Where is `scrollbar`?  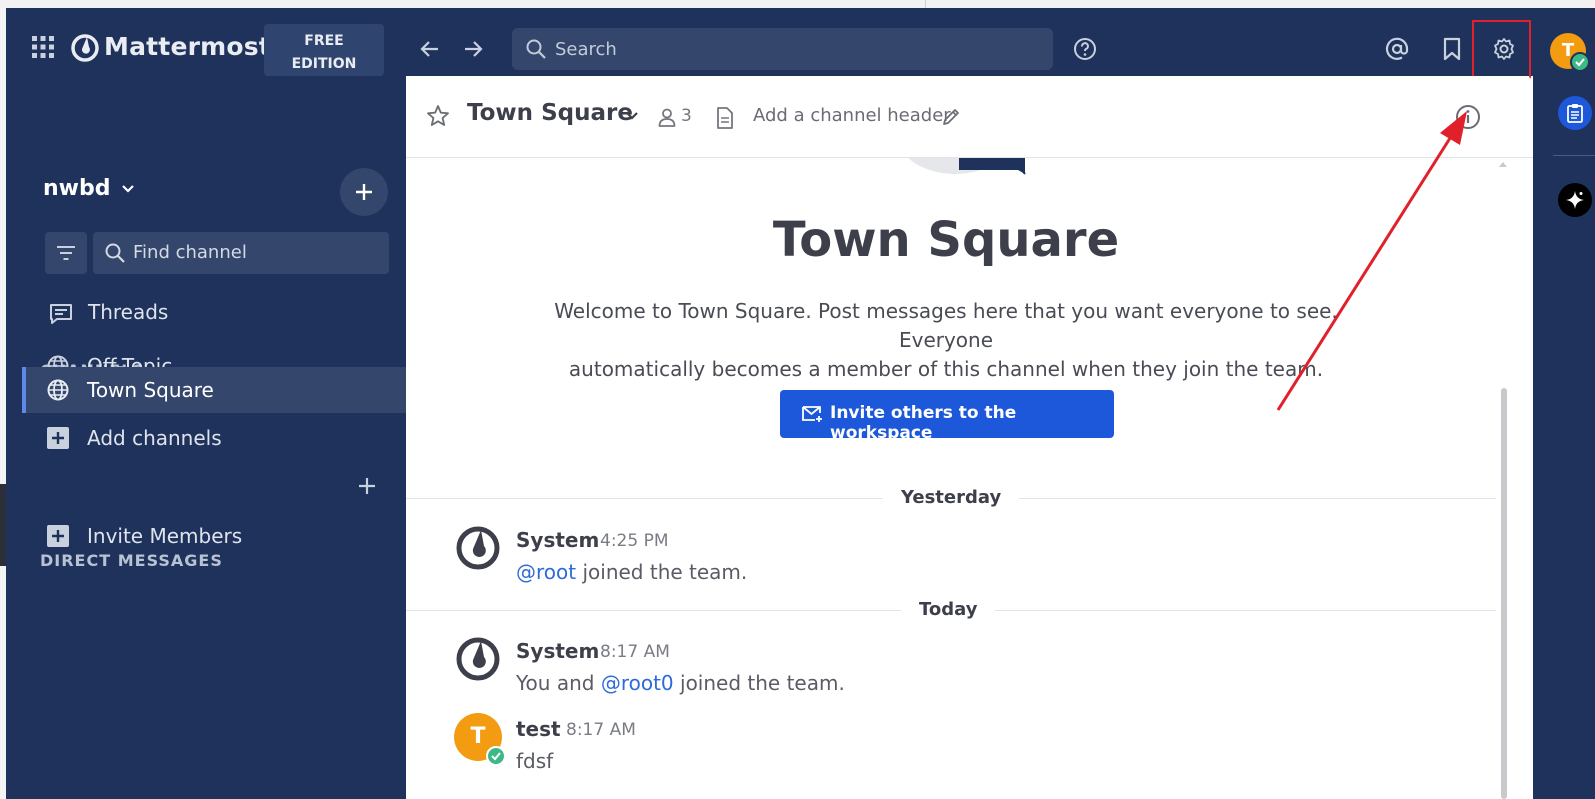
scrollbar is located at coordinates (1504, 593).